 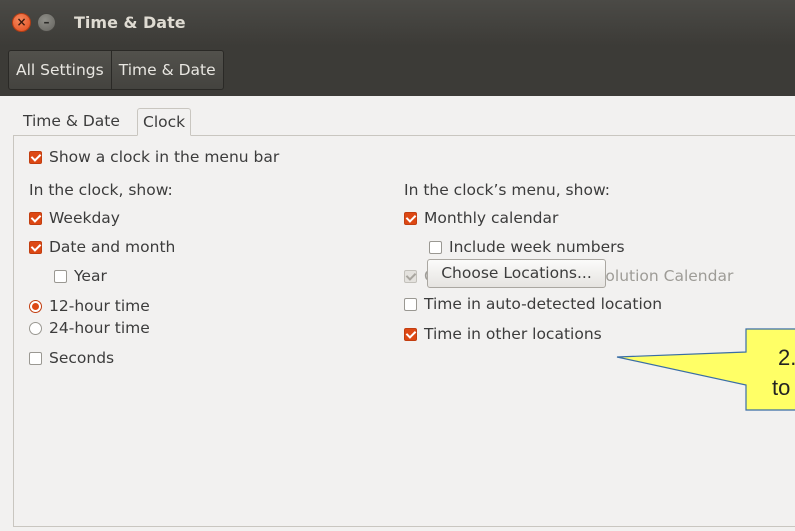 What do you see at coordinates (82, 358) in the screenshot?
I see `seconds-label: Seconds` at bounding box center [82, 358].